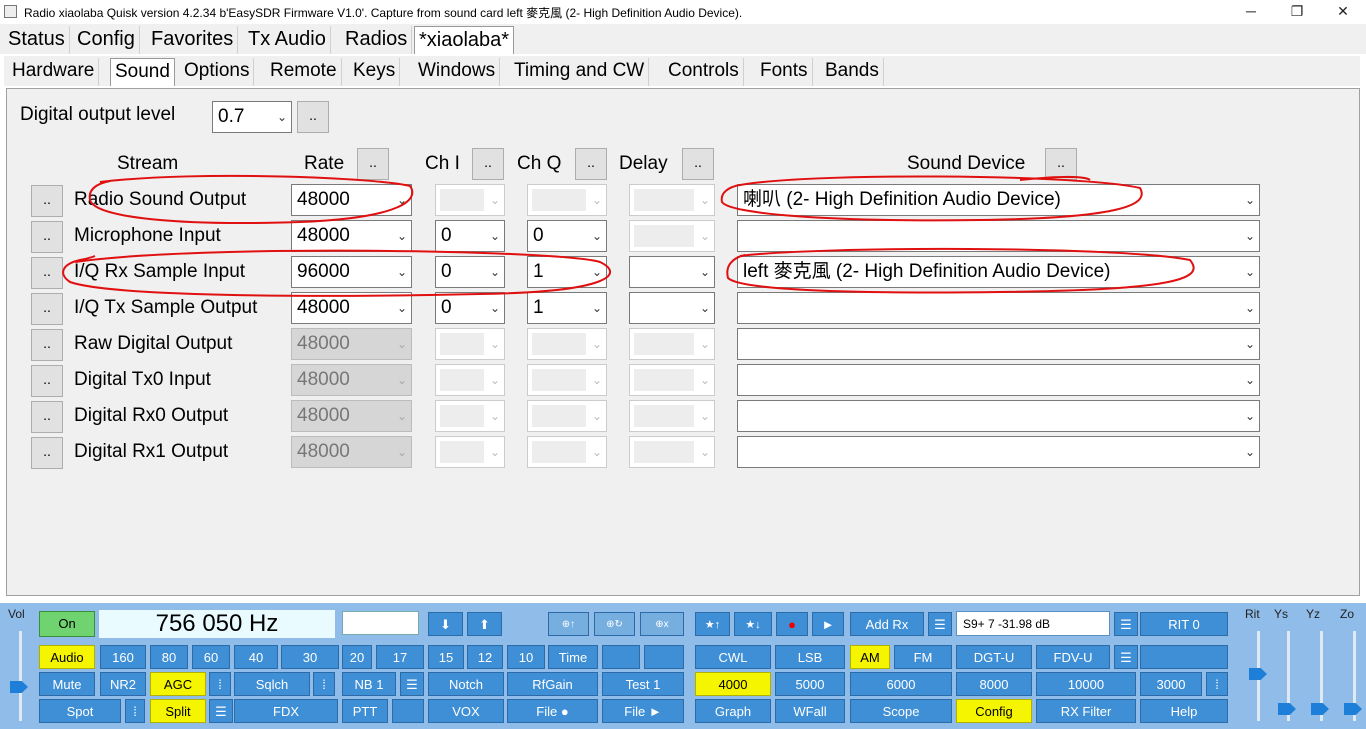 The height and width of the screenshot is (729, 1366). I want to click on graph-button: Graph, so click(733, 711).